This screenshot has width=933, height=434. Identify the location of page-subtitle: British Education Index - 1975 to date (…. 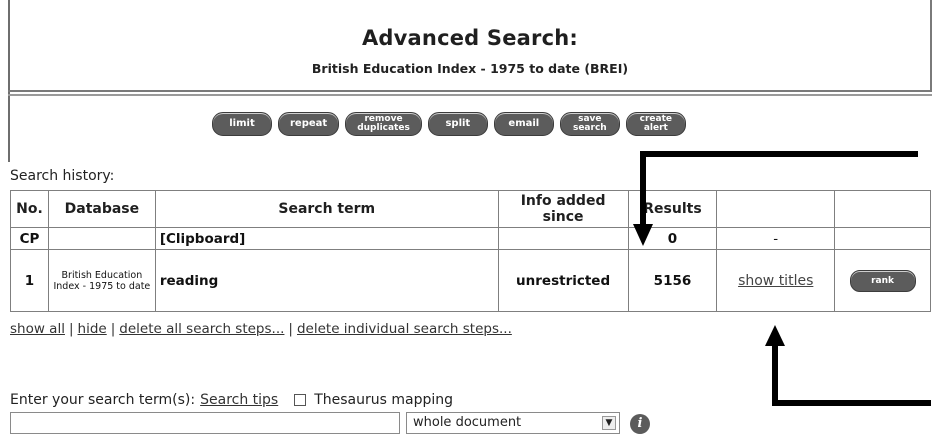
(470, 68).